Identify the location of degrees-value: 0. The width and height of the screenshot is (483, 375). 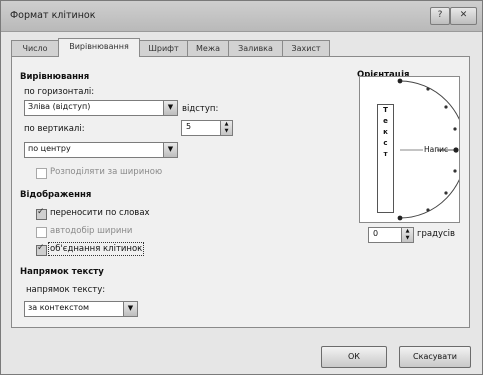
(376, 233).